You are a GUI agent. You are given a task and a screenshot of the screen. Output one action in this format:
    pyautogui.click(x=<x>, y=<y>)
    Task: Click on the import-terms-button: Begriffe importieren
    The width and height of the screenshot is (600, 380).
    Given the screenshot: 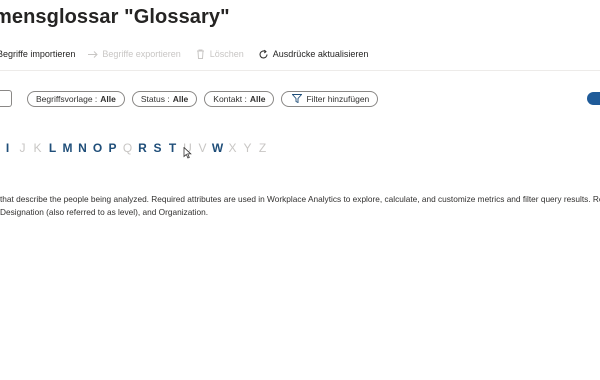 What is the action you would take?
    pyautogui.click(x=37, y=54)
    